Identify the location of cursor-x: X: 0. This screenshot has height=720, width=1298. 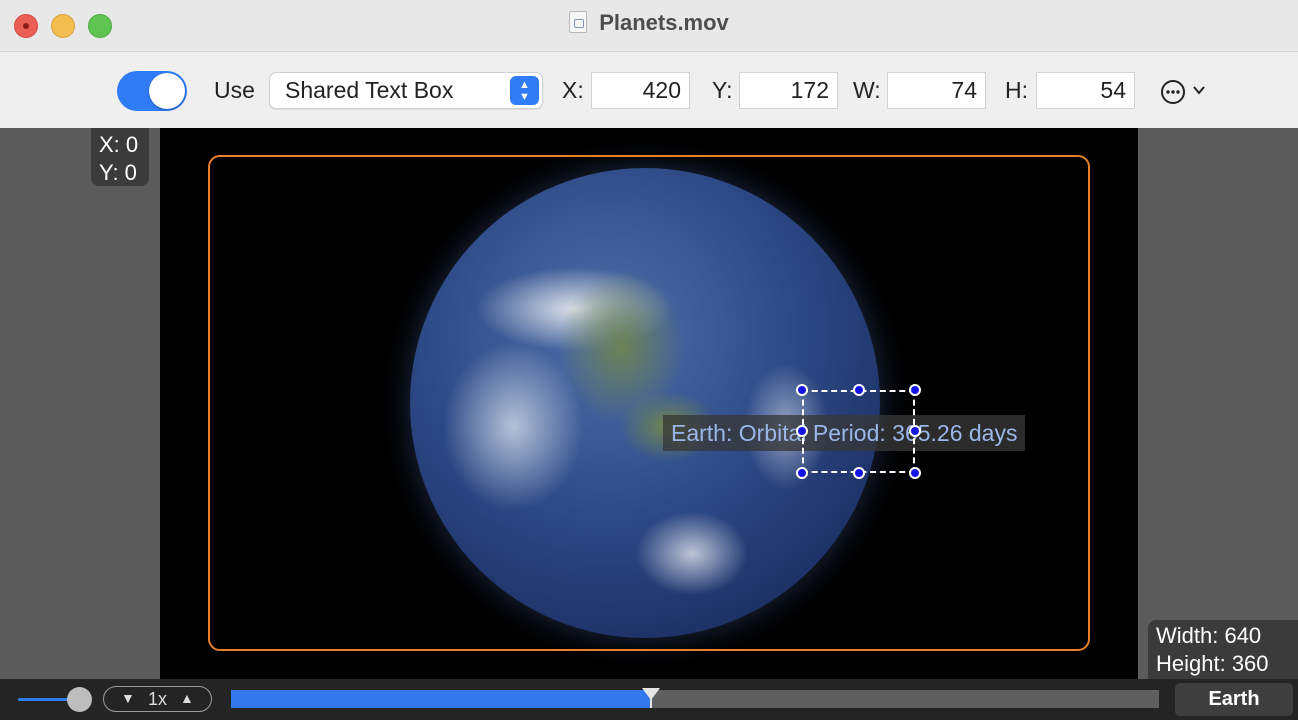
(119, 144).